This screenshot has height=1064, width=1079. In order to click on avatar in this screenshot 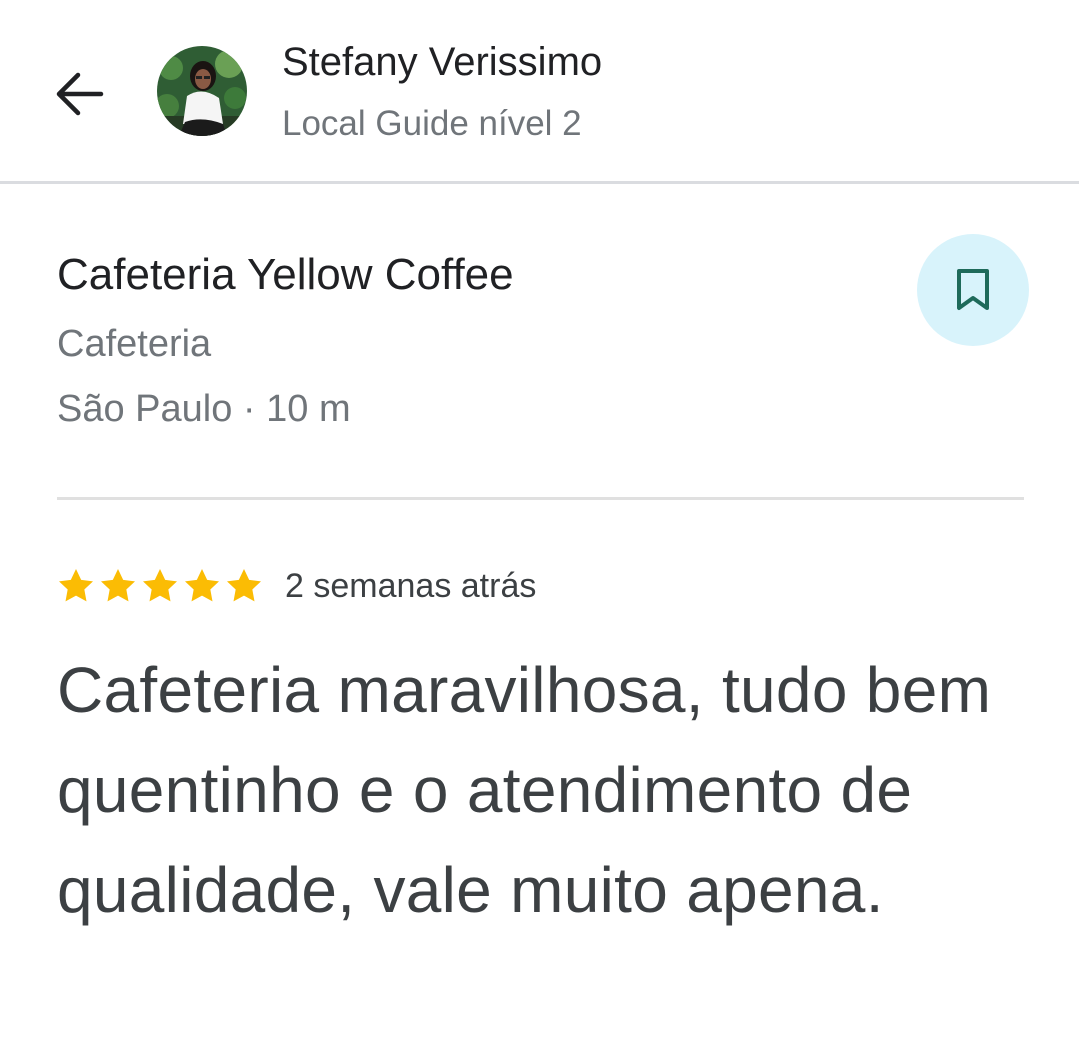, I will do `click(202, 91)`.